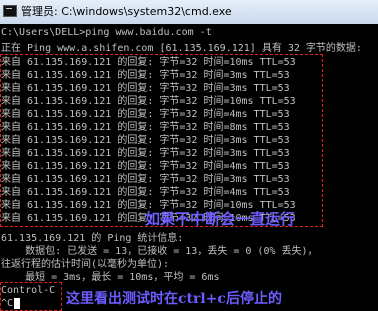  I want to click on ctrl-c-line: Control-C, so click(28, 290).